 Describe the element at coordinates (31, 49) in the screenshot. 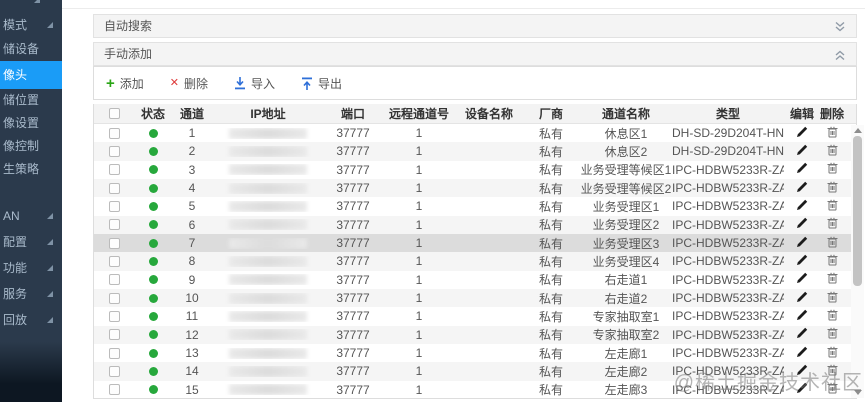

I see `sidebar-item-storage-device: 储设备` at that location.